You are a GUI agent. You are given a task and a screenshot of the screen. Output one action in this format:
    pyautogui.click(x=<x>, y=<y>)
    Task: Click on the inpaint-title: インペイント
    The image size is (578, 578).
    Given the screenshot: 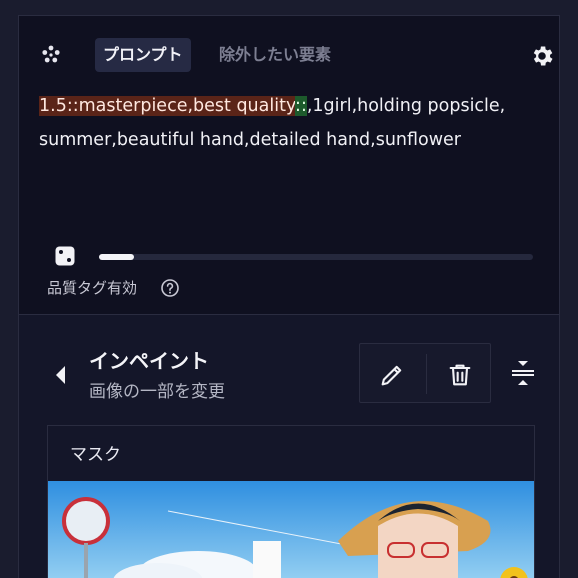 What is the action you would take?
    pyautogui.click(x=149, y=361)
    